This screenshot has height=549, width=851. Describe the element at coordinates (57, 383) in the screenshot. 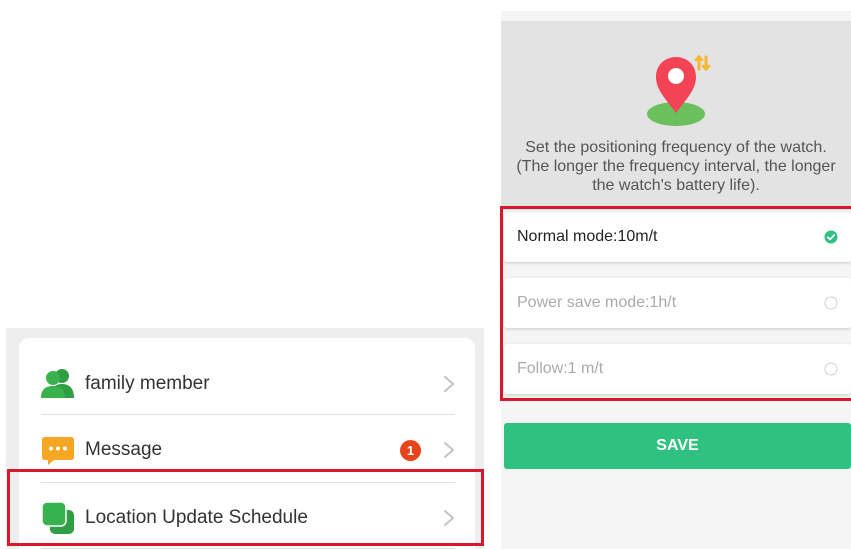

I see `family-member-icon` at that location.